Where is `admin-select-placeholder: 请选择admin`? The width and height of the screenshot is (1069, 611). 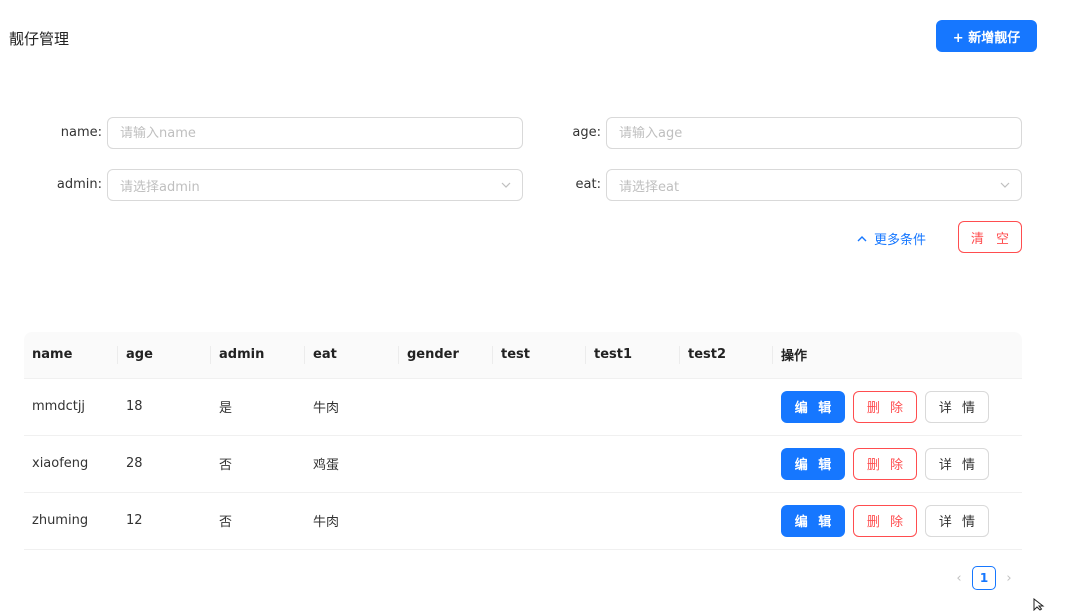 admin-select-placeholder: 请选择admin is located at coordinates (160, 187).